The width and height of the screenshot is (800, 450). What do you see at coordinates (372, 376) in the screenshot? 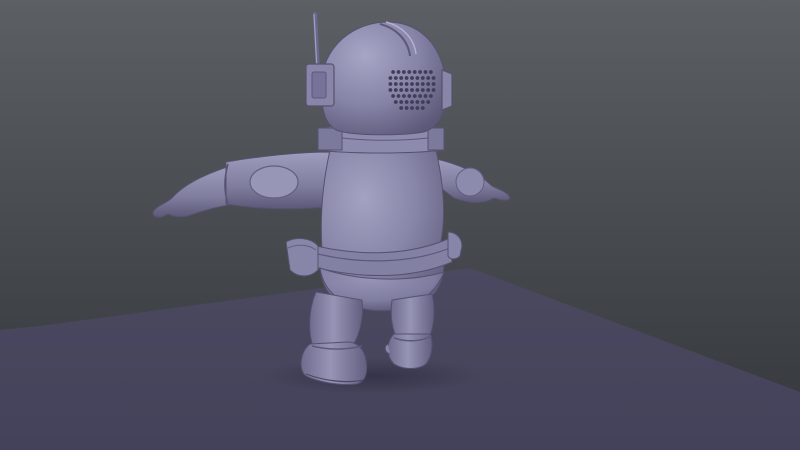
I see `ground-shadow` at bounding box center [372, 376].